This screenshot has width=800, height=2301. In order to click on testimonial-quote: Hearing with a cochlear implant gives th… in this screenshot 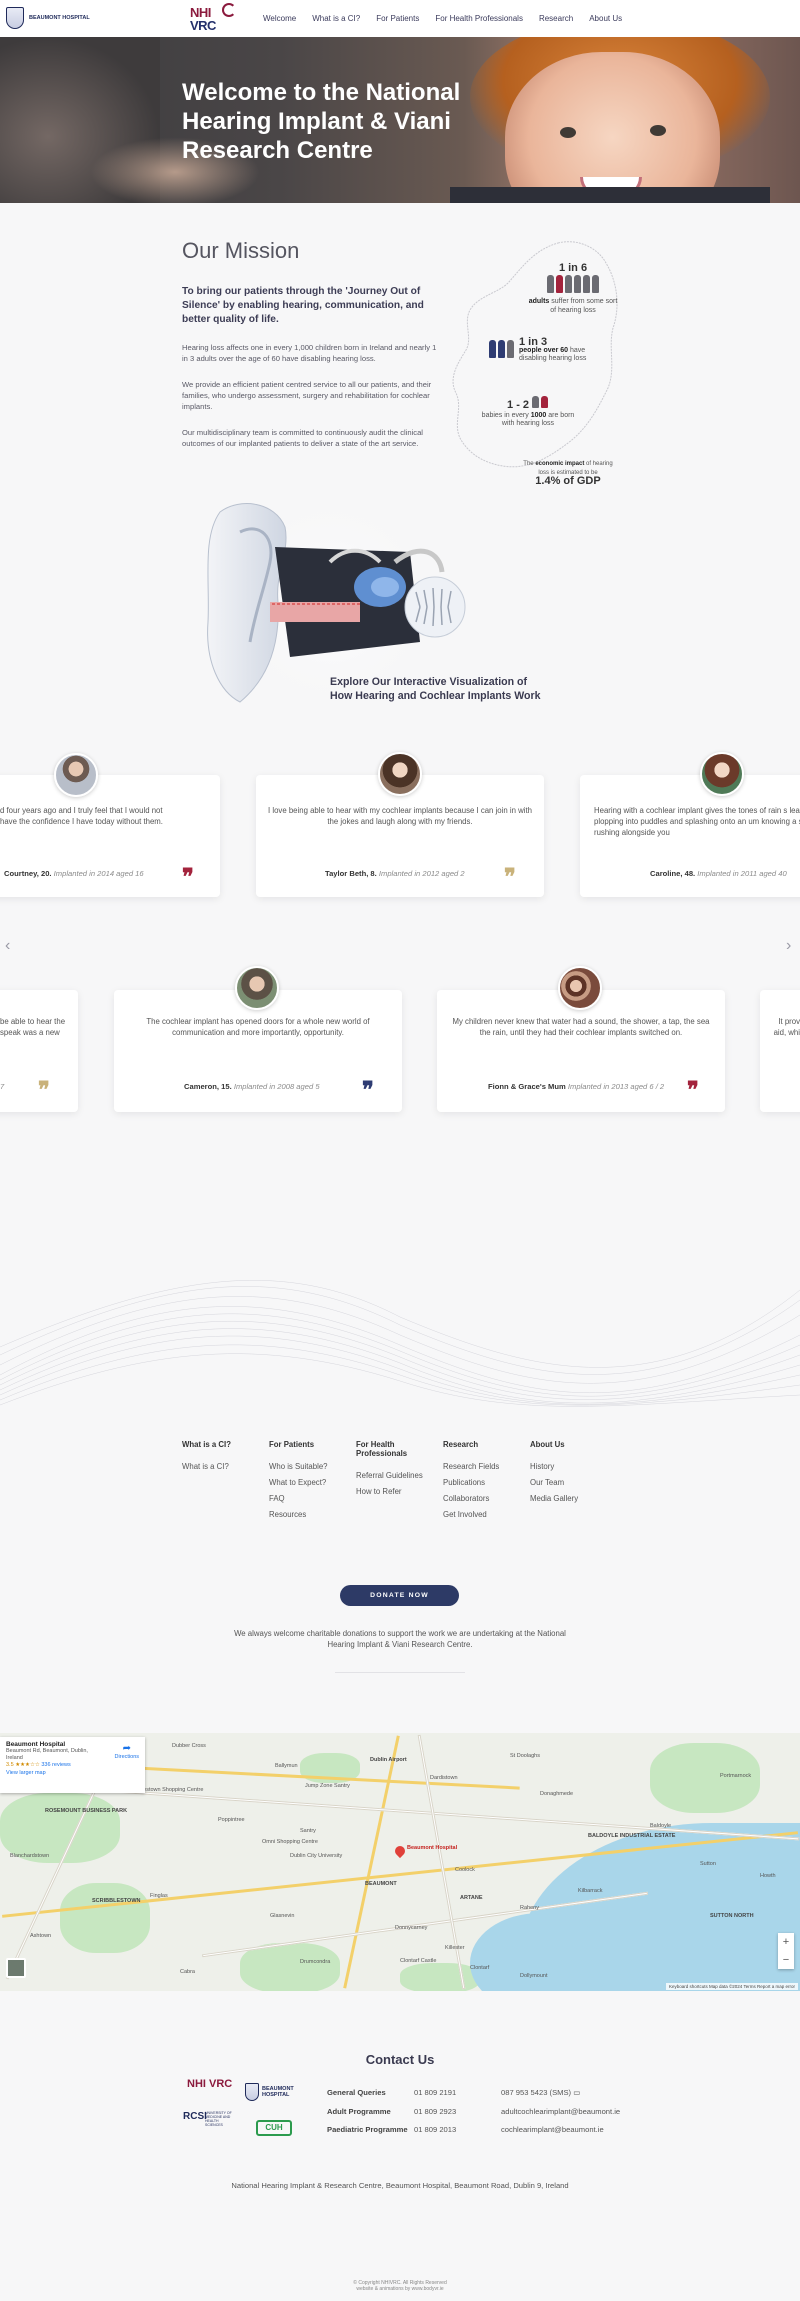, I will do `click(697, 821)`.